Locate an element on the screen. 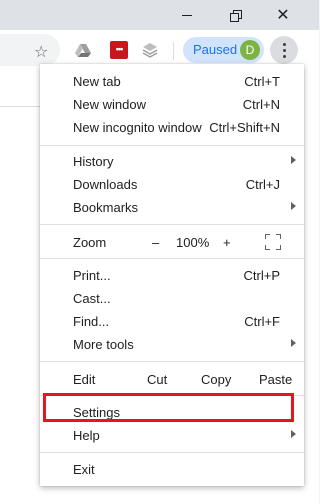 This screenshot has height=504, width=320. menu-item-downloads: Downloads Ctrl+J is located at coordinates (172, 184).